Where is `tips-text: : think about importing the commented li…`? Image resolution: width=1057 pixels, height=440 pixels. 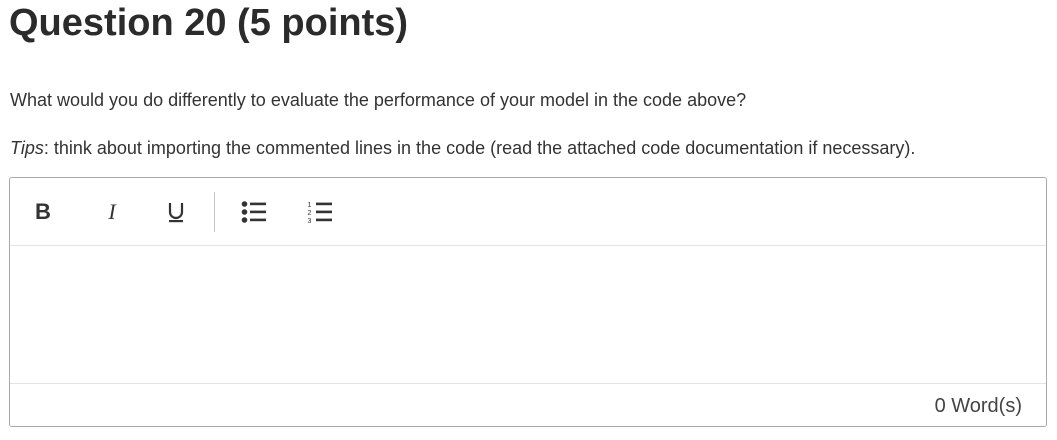 tips-text: : think about importing the commented li… is located at coordinates (479, 148).